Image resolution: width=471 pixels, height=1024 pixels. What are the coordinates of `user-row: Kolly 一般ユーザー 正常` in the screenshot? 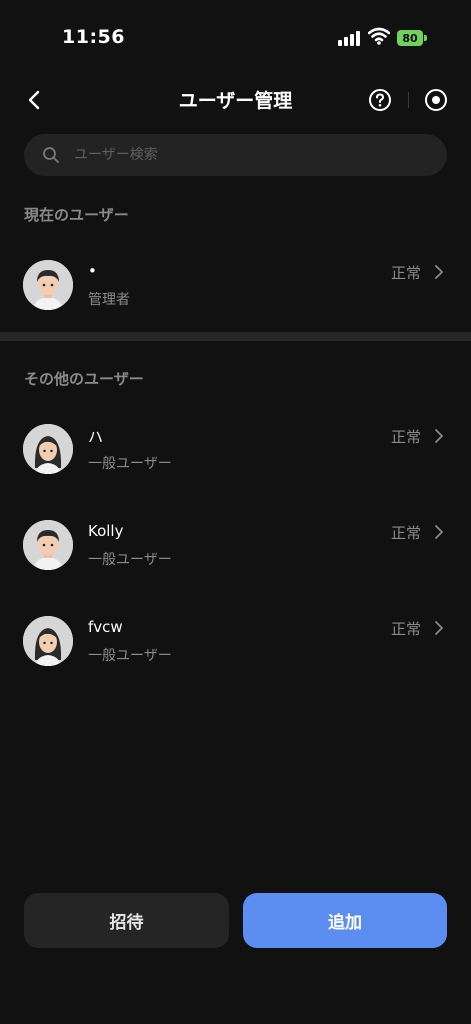 It's located at (235, 546).